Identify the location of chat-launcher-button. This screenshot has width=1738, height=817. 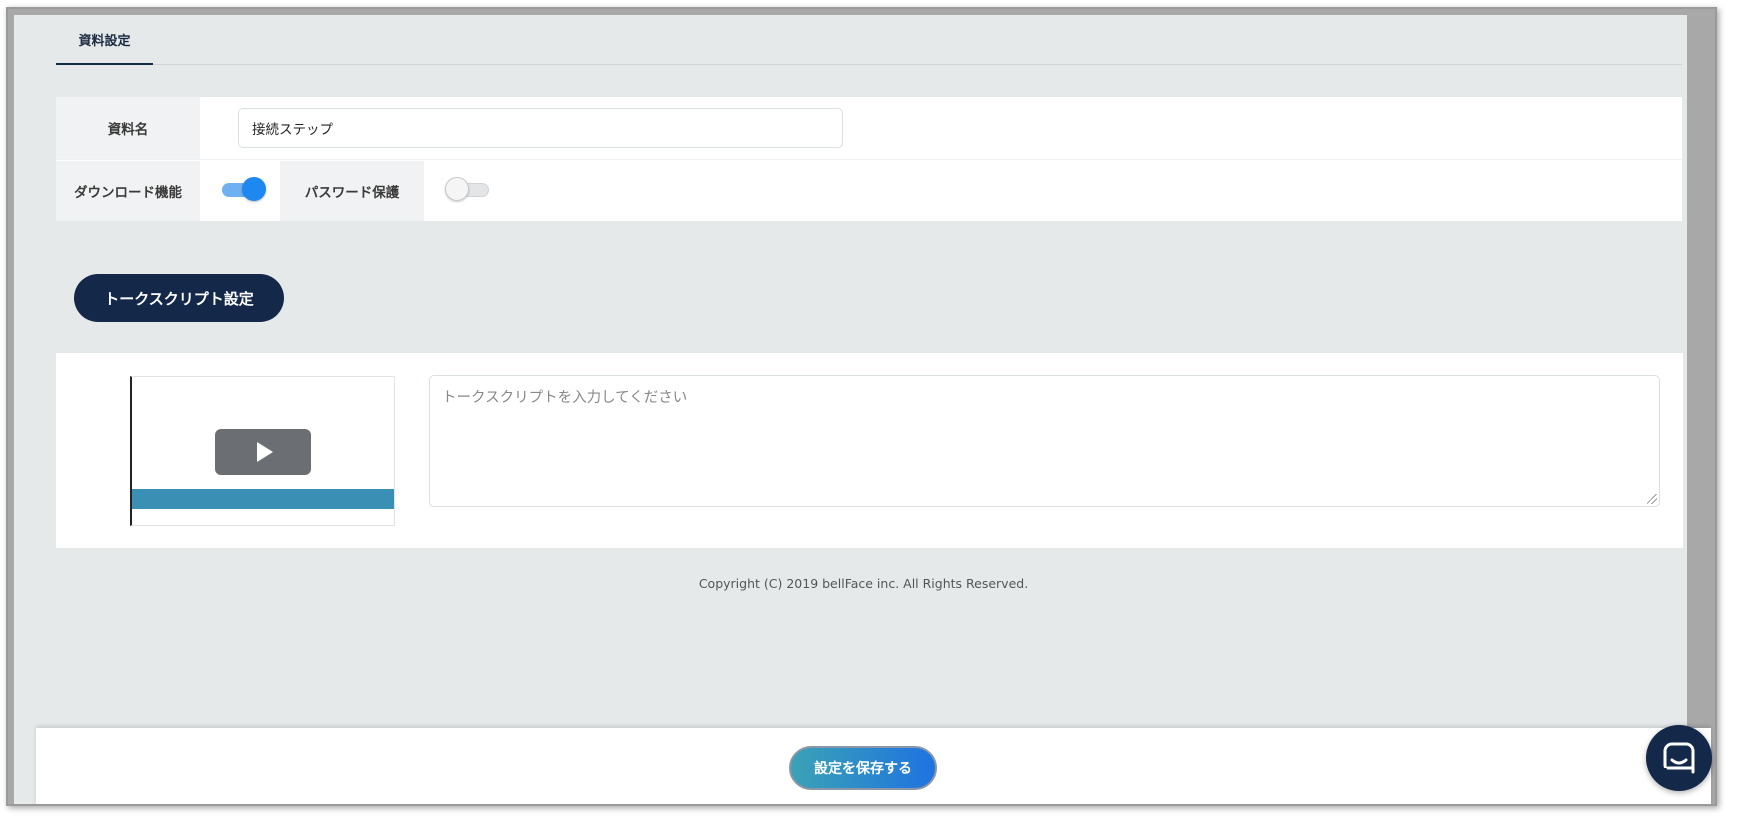
(1679, 758).